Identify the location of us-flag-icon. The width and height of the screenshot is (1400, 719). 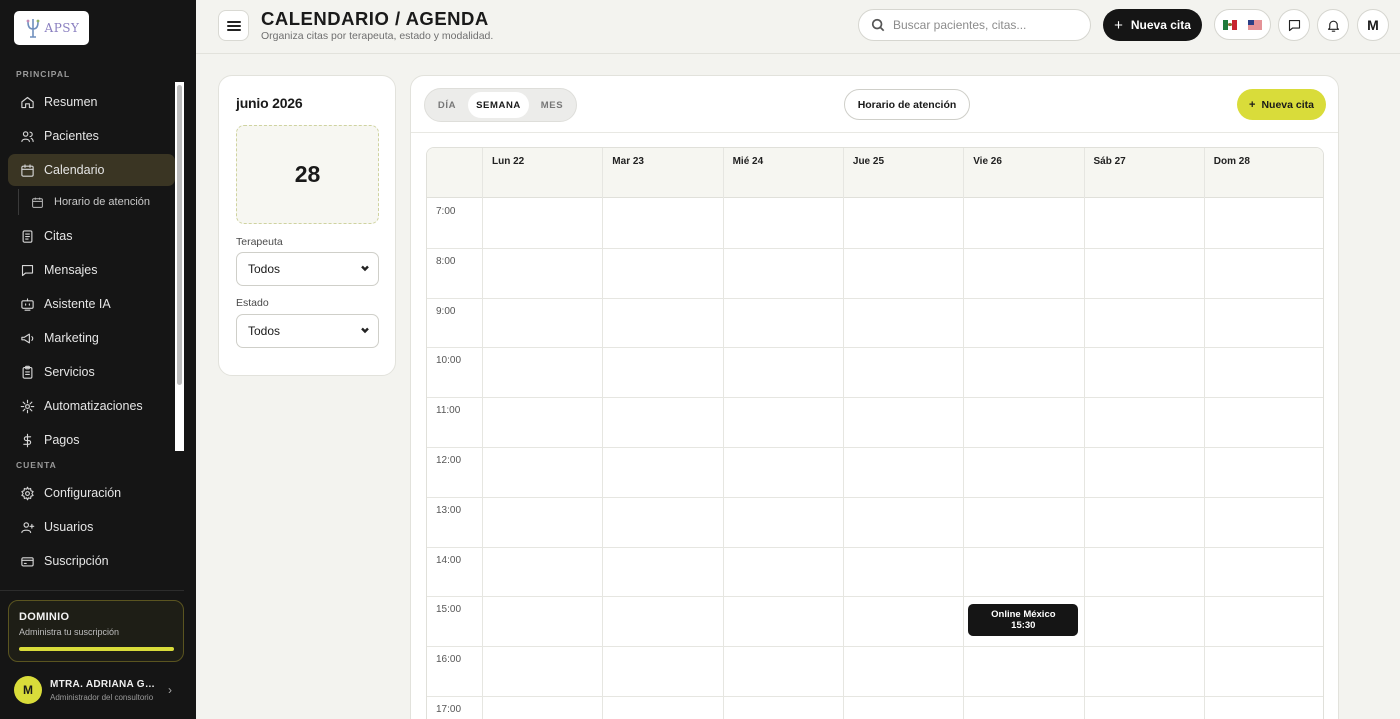
(1255, 24).